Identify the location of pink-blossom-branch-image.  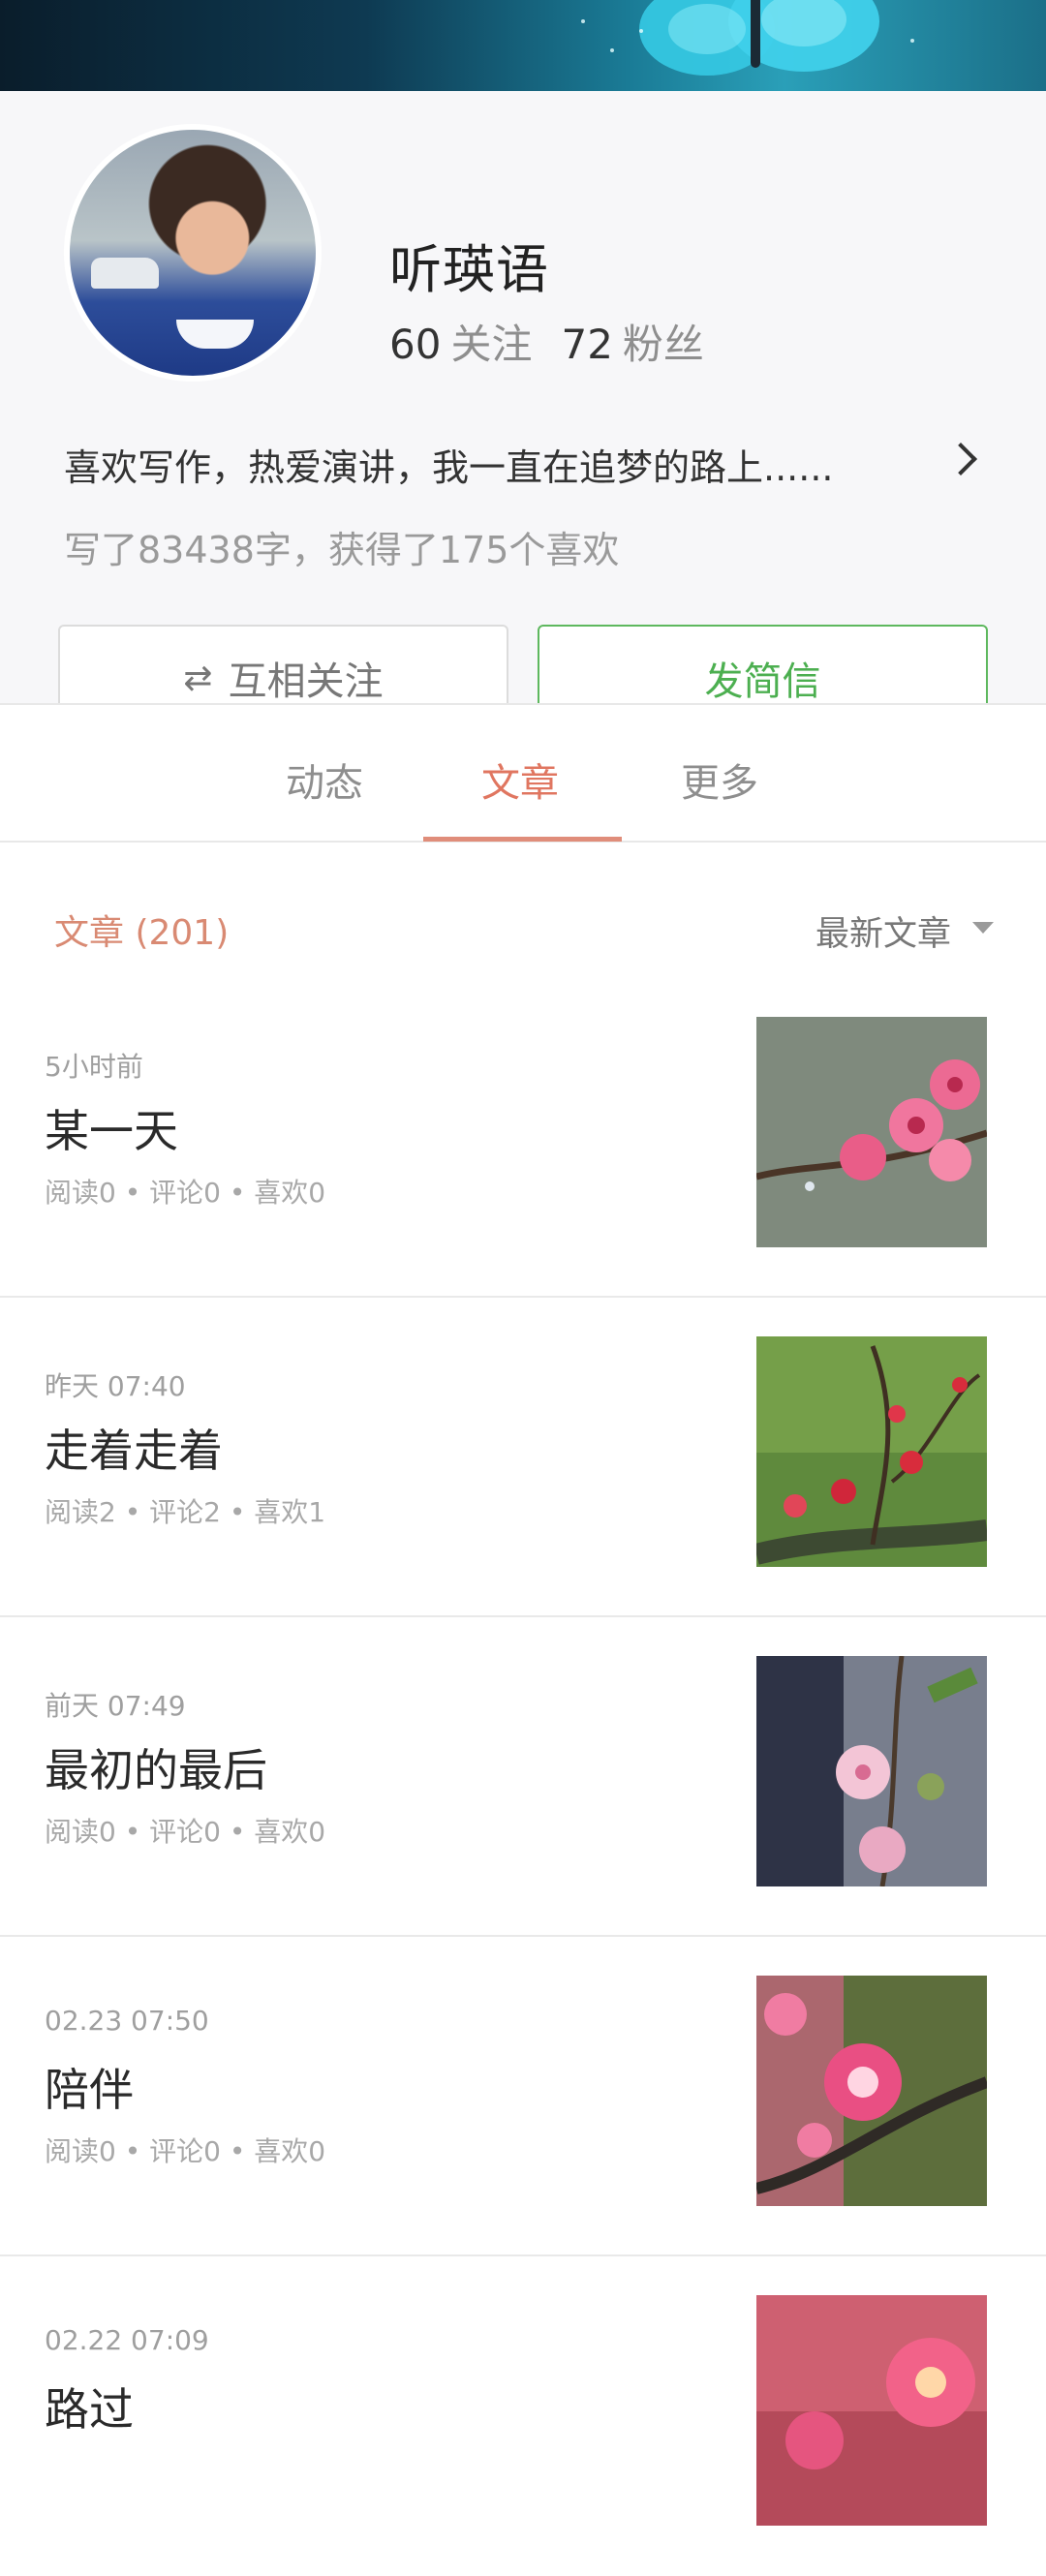
(871, 1132).